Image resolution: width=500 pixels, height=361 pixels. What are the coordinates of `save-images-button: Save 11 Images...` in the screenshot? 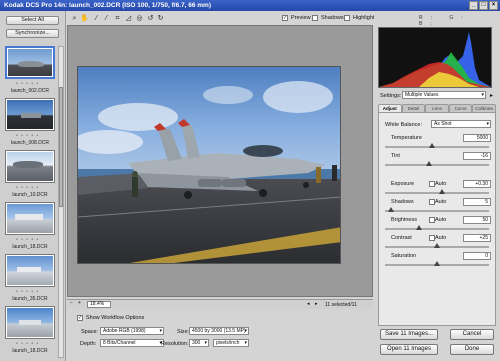 It's located at (409, 334).